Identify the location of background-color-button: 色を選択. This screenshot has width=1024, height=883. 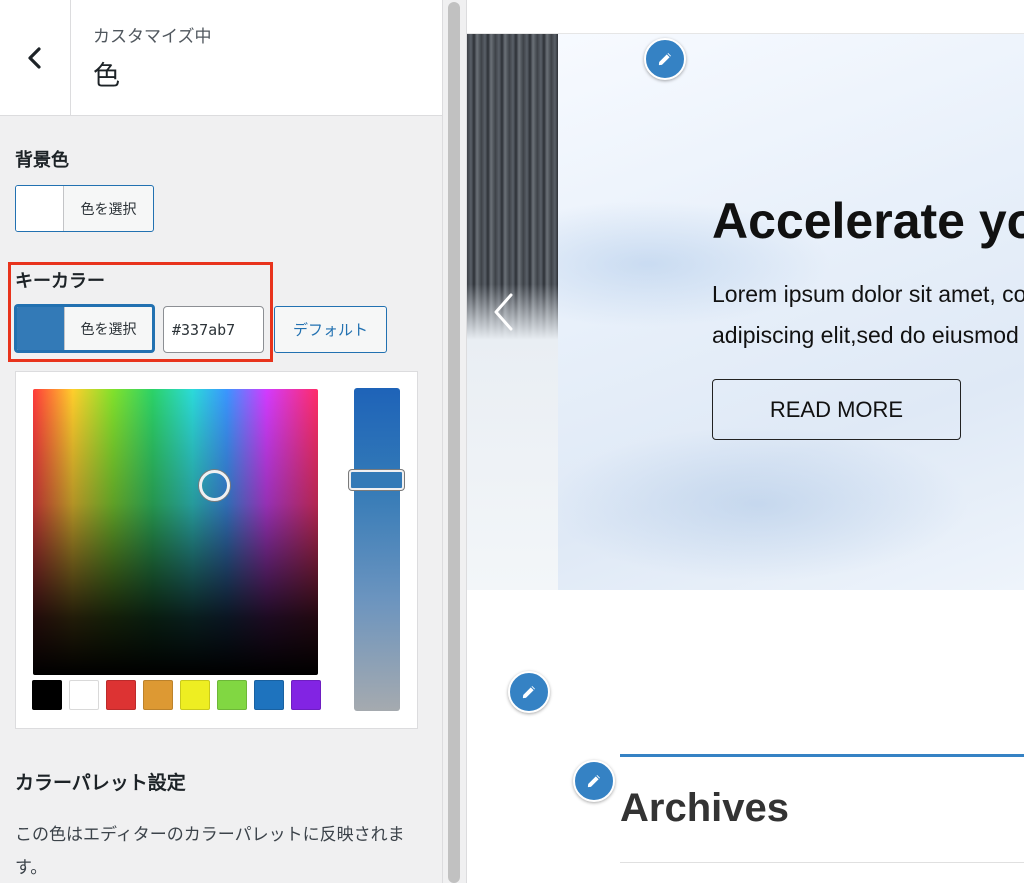
(84, 208).